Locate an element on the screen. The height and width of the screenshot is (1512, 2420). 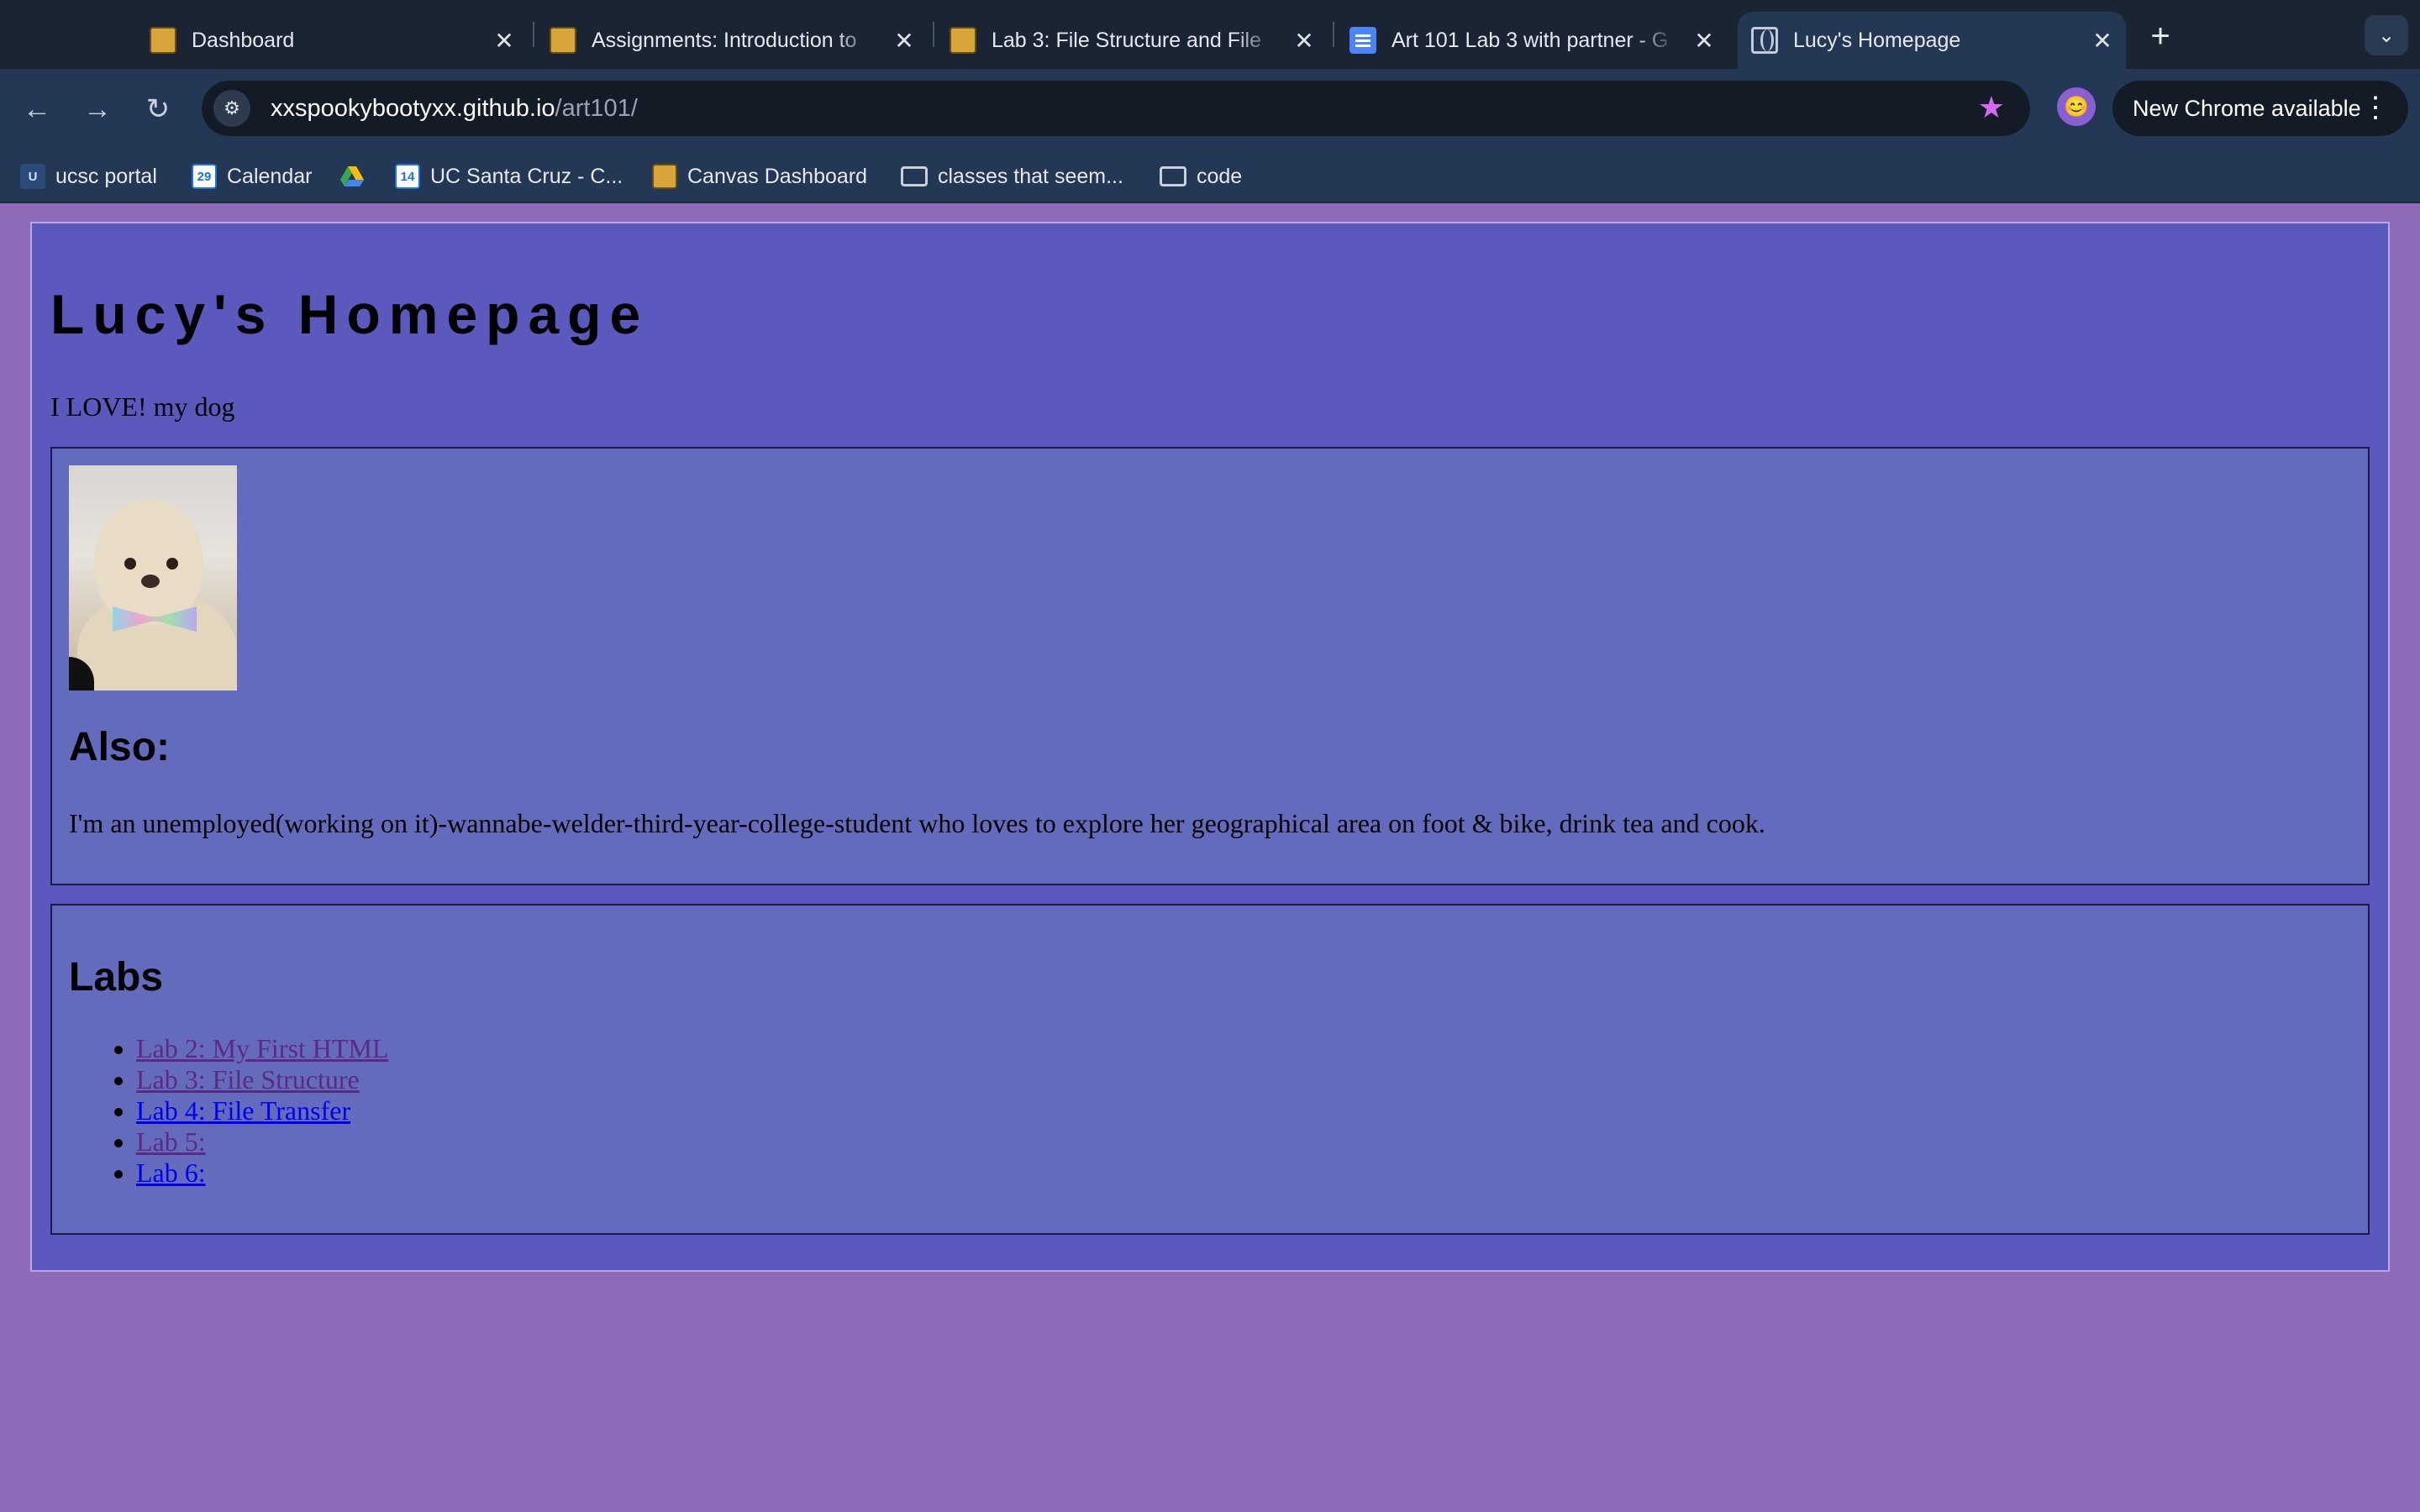
about-heading: Also: is located at coordinates (120, 747).